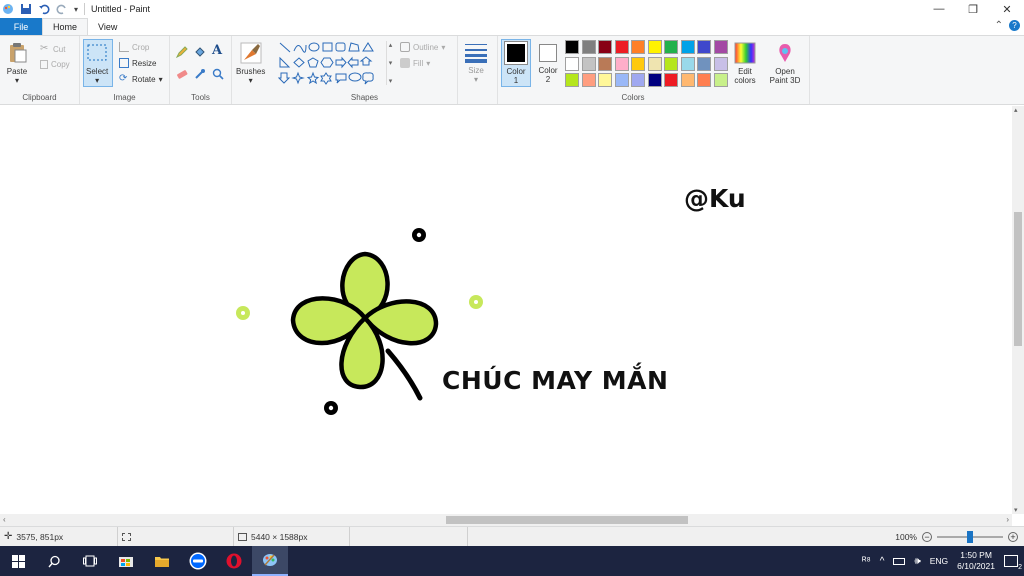 This screenshot has width=1024, height=576. What do you see at coordinates (340, 47) in the screenshot?
I see `rounded-rect-shape-icon` at bounding box center [340, 47].